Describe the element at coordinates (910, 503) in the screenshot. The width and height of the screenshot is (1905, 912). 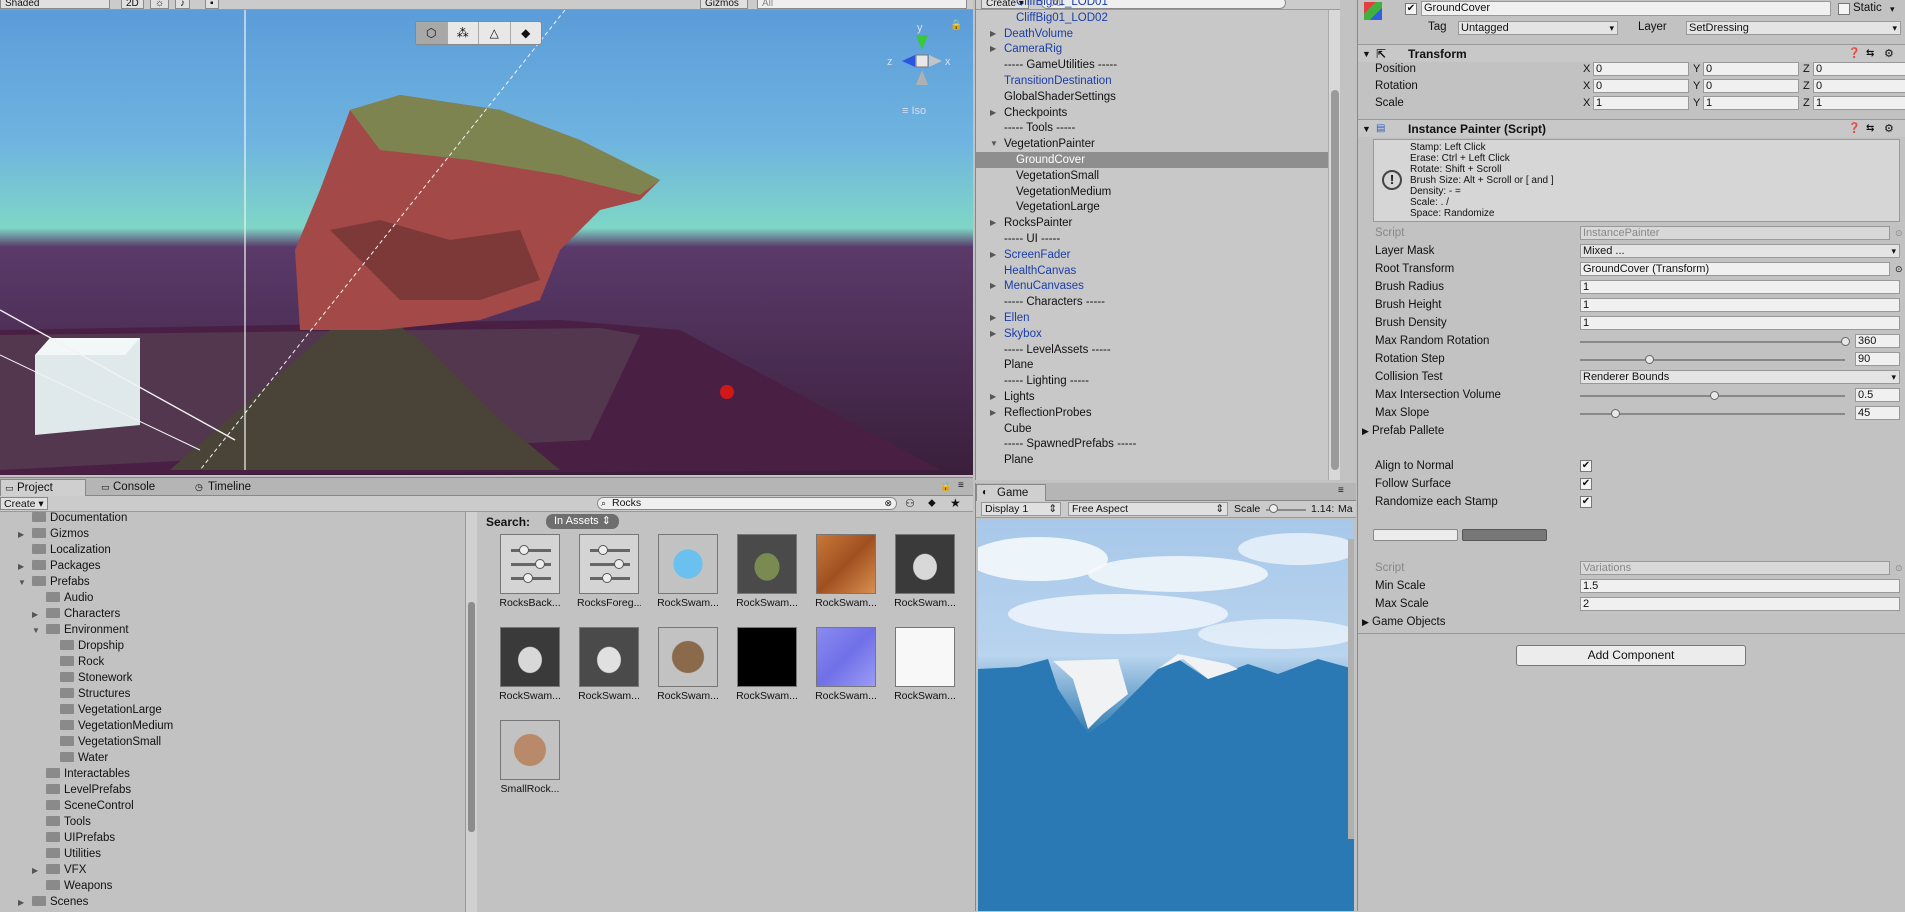
I see `filter-type-icon: ⚇` at that location.